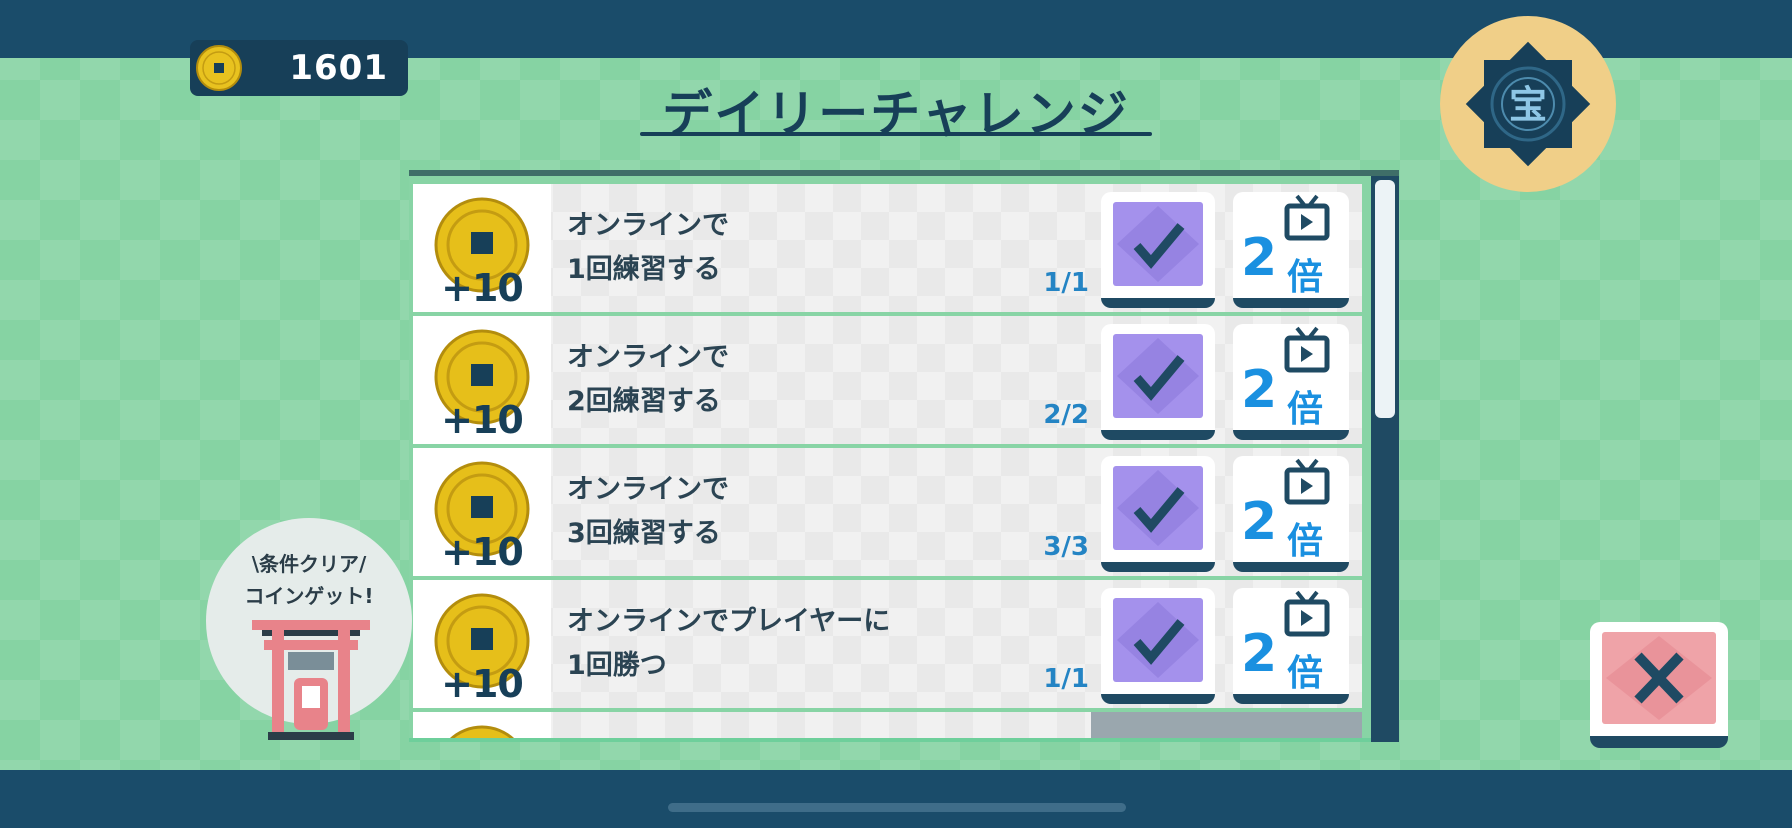 This screenshot has height=828, width=1792. I want to click on scrollbar-track, so click(1385, 459).